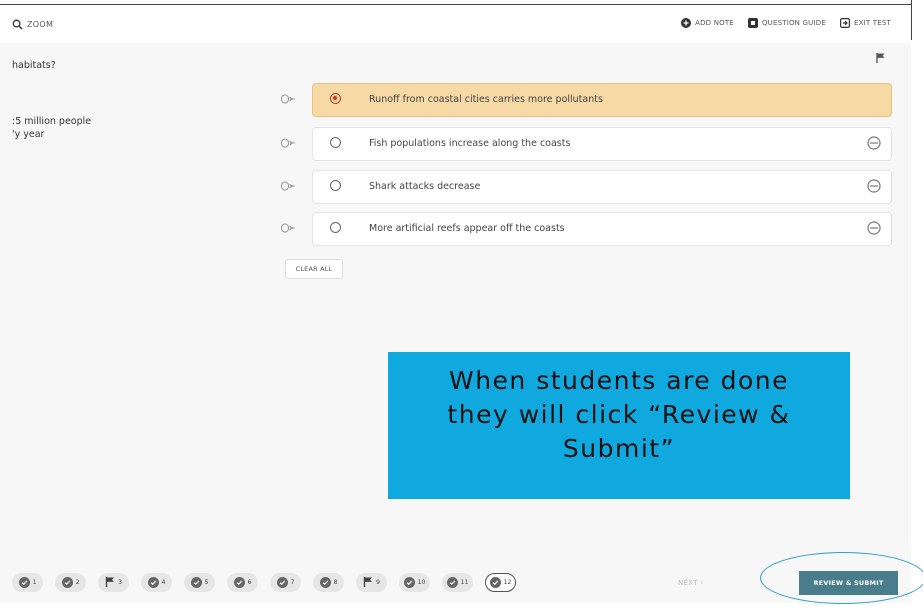 This screenshot has height=609, width=923. Describe the element at coordinates (77, 582) in the screenshot. I see `question-number: 2` at that location.